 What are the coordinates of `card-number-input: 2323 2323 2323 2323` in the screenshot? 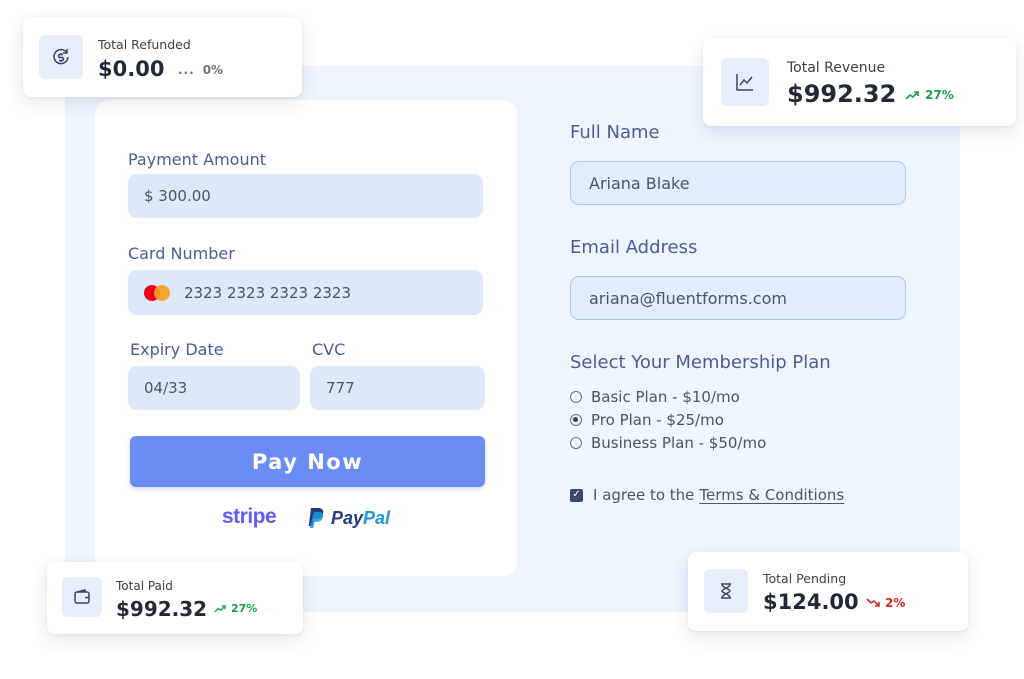 It's located at (305, 292).